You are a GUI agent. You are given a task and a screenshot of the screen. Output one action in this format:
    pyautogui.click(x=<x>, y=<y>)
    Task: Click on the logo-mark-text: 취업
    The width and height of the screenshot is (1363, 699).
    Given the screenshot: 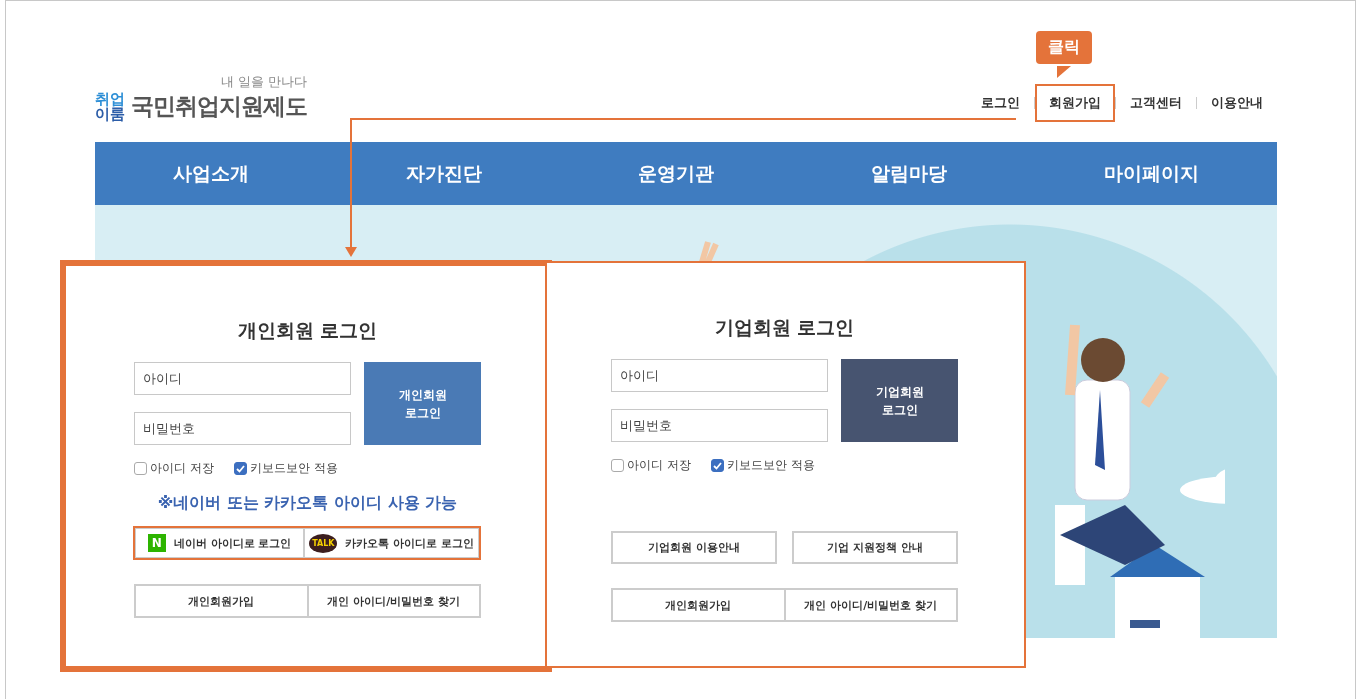 What is the action you would take?
    pyautogui.click(x=110, y=99)
    